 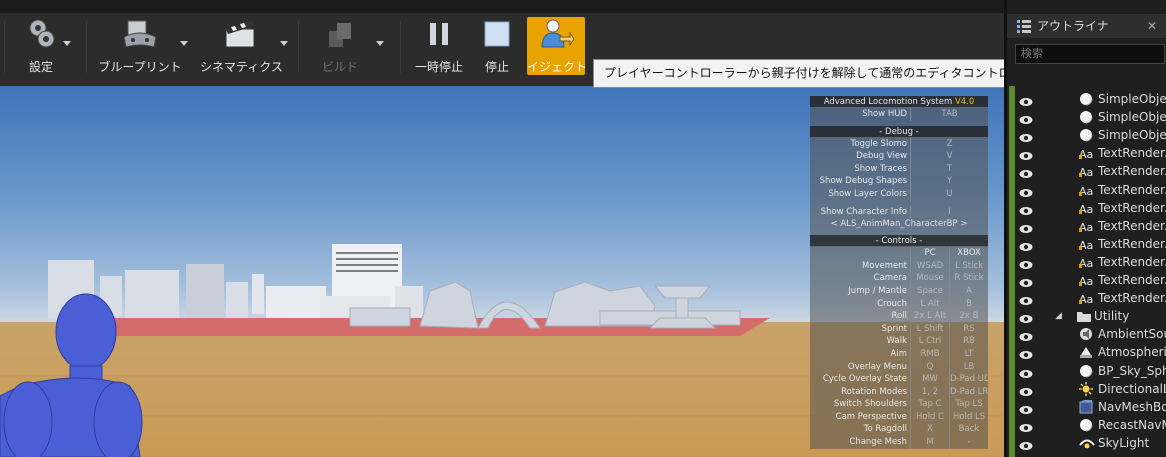 What do you see at coordinates (860, 278) in the screenshot?
I see `hud-key: Camera` at bounding box center [860, 278].